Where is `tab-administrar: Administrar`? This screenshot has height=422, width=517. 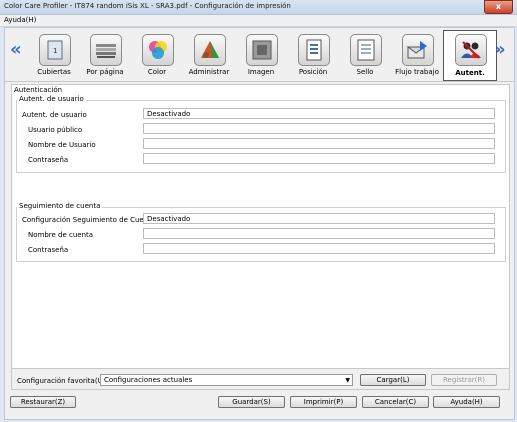 tab-administrar: Administrar is located at coordinates (209, 55).